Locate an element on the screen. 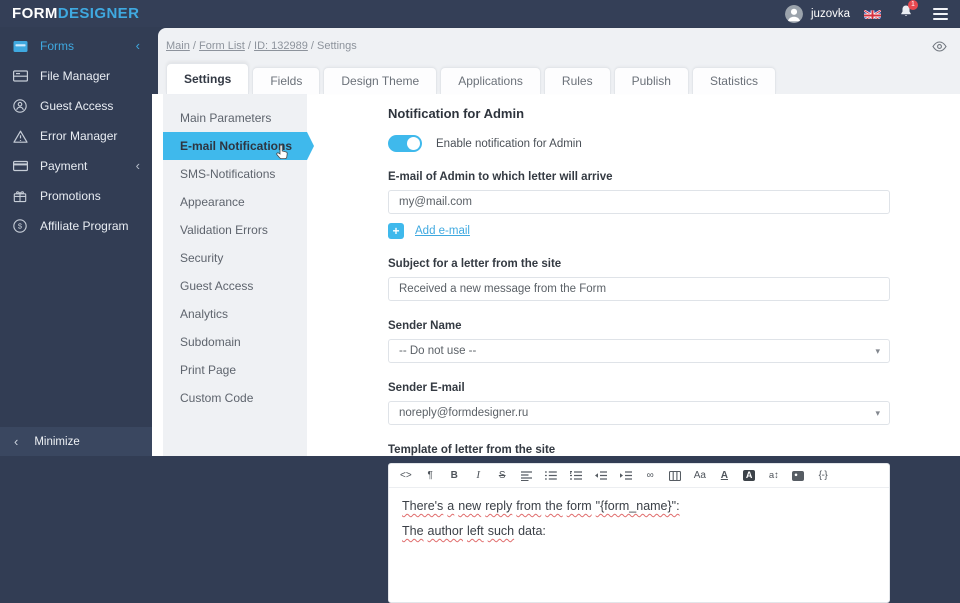  settings-menu-item-label: Validation Errors is located at coordinates (224, 230).